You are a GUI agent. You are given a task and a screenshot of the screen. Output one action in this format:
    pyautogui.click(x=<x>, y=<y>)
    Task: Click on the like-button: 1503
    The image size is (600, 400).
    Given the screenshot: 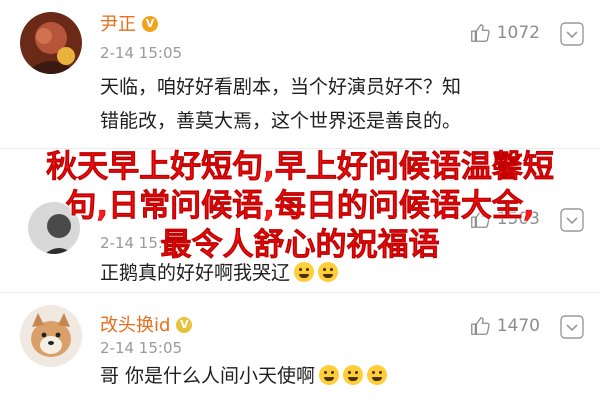 What is the action you would take?
    pyautogui.click(x=504, y=219)
    